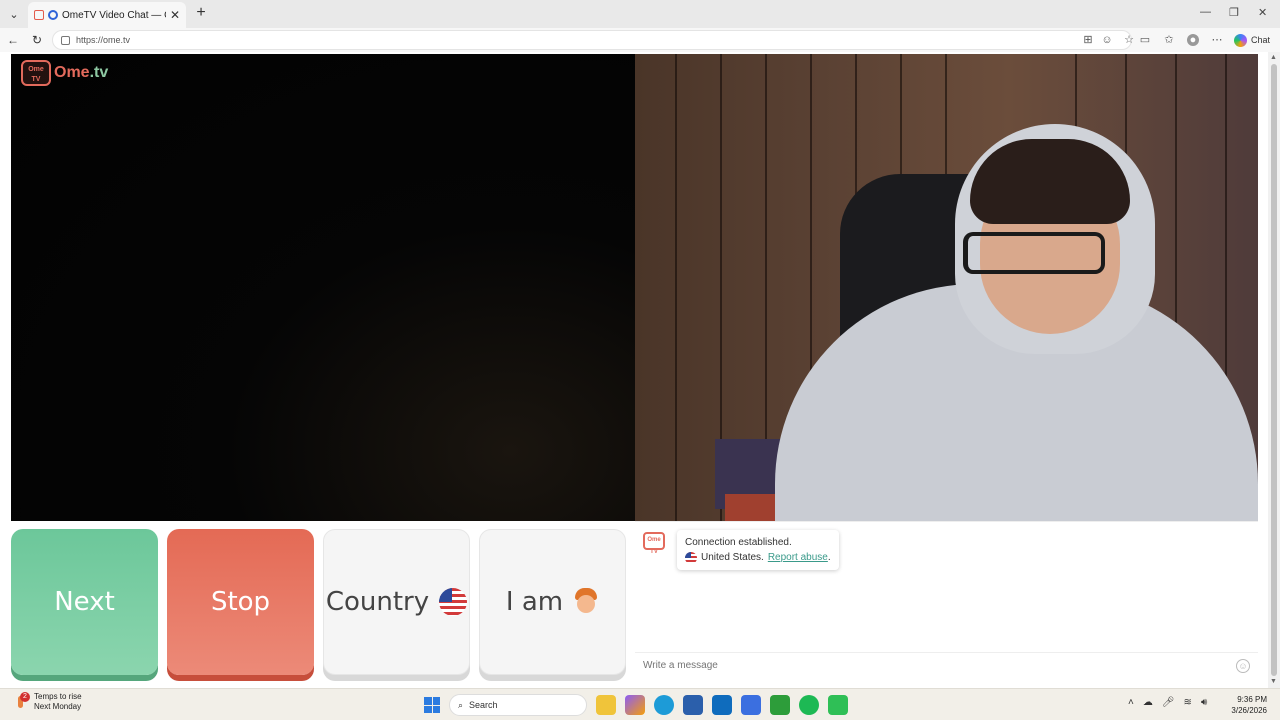 This screenshot has width=1280, height=720. What do you see at coordinates (461, 704) in the screenshot?
I see `search-icon: ⌕` at bounding box center [461, 704].